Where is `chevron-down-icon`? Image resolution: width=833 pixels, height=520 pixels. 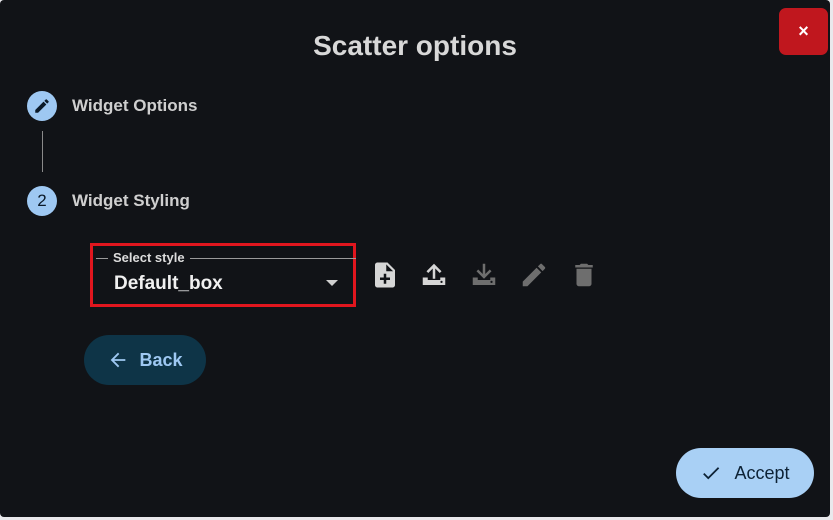
chevron-down-icon is located at coordinates (332, 283).